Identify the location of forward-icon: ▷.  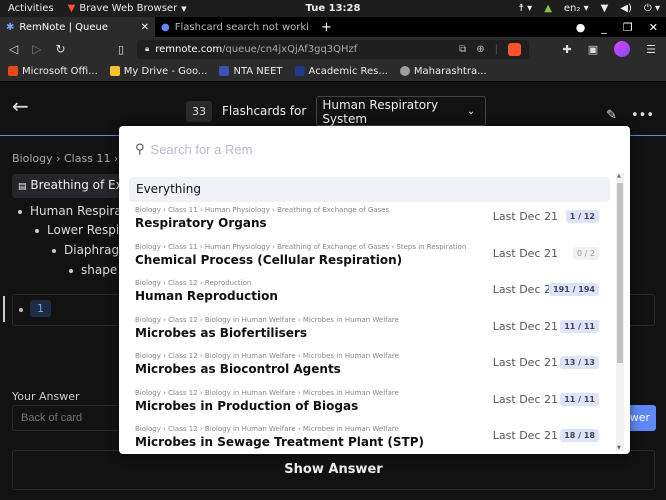
(36, 49).